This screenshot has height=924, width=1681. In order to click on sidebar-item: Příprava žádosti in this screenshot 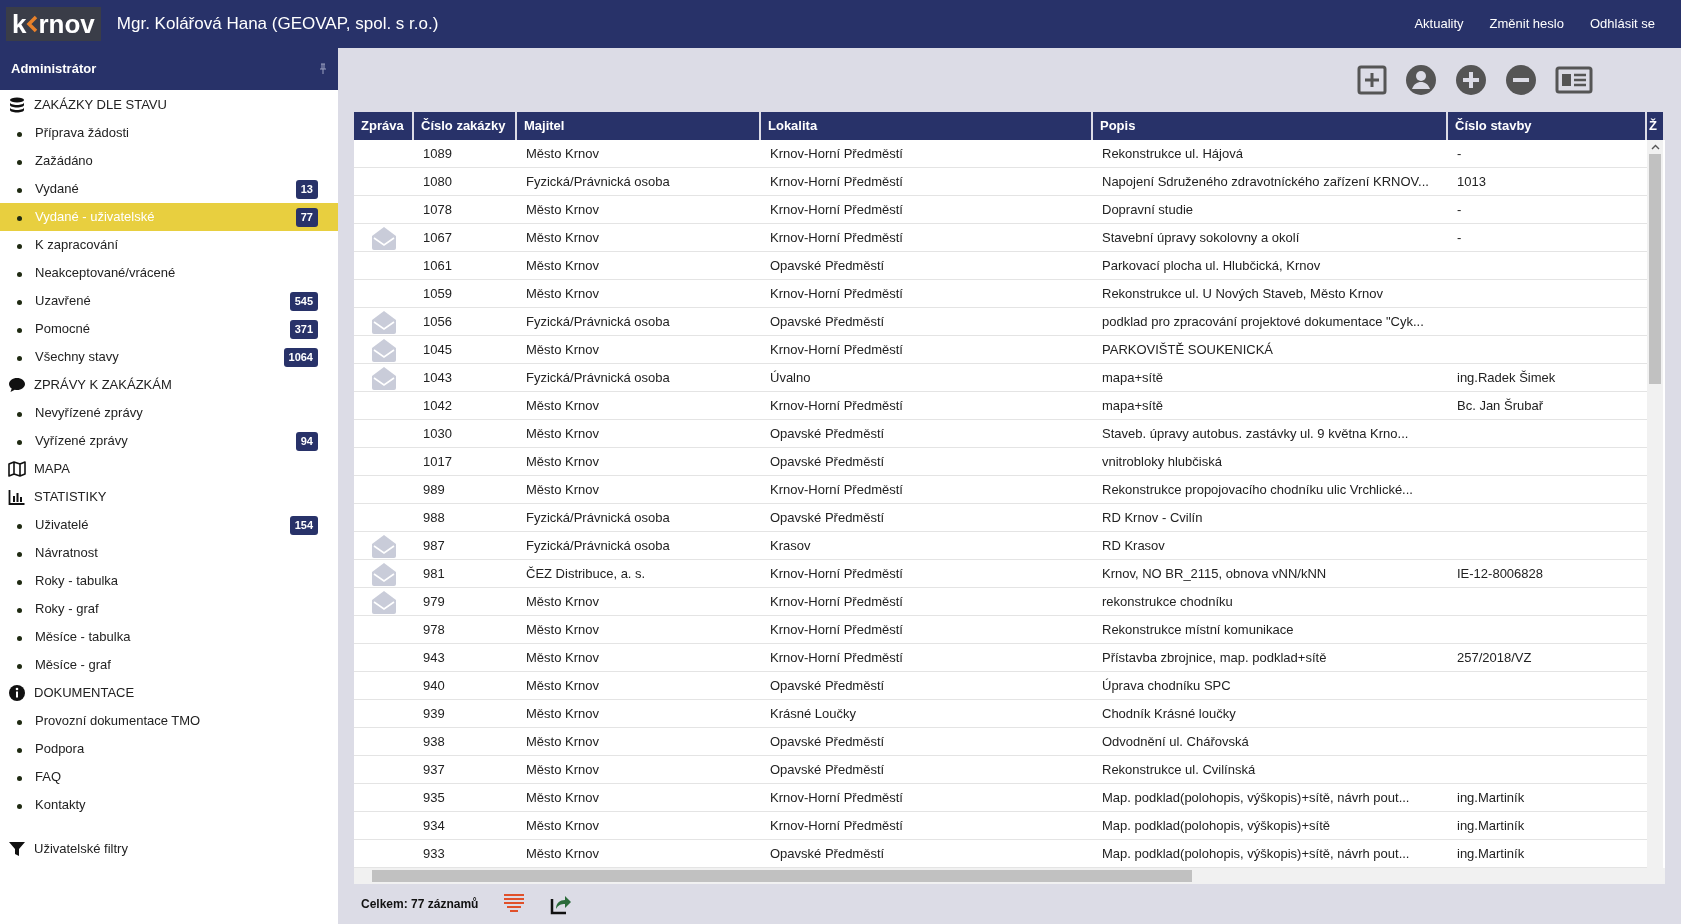, I will do `click(169, 133)`.